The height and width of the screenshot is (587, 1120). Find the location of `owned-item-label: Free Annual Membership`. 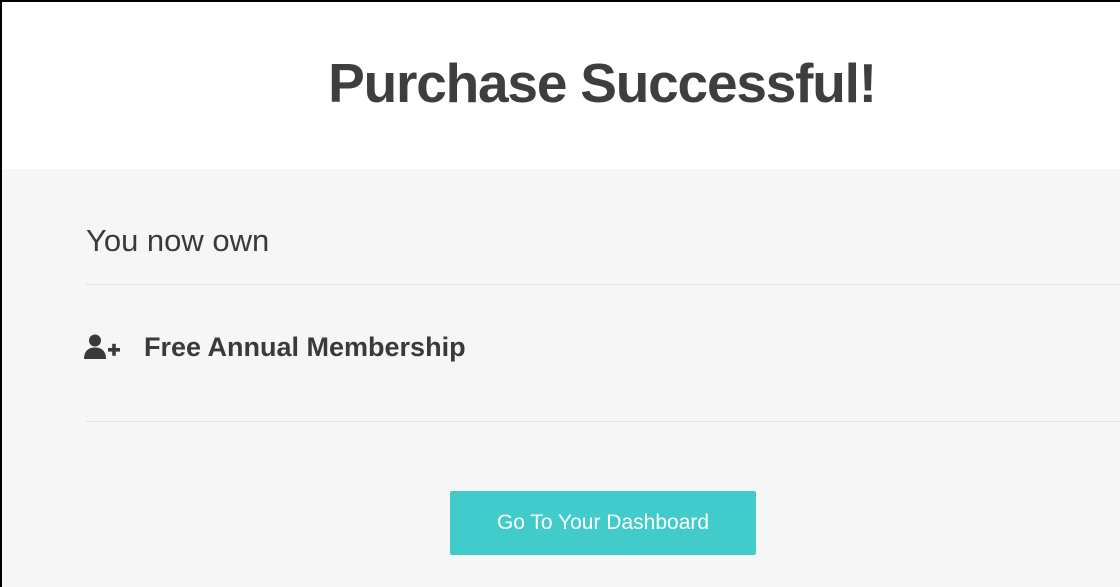

owned-item-label: Free Annual Membership is located at coordinates (305, 347).